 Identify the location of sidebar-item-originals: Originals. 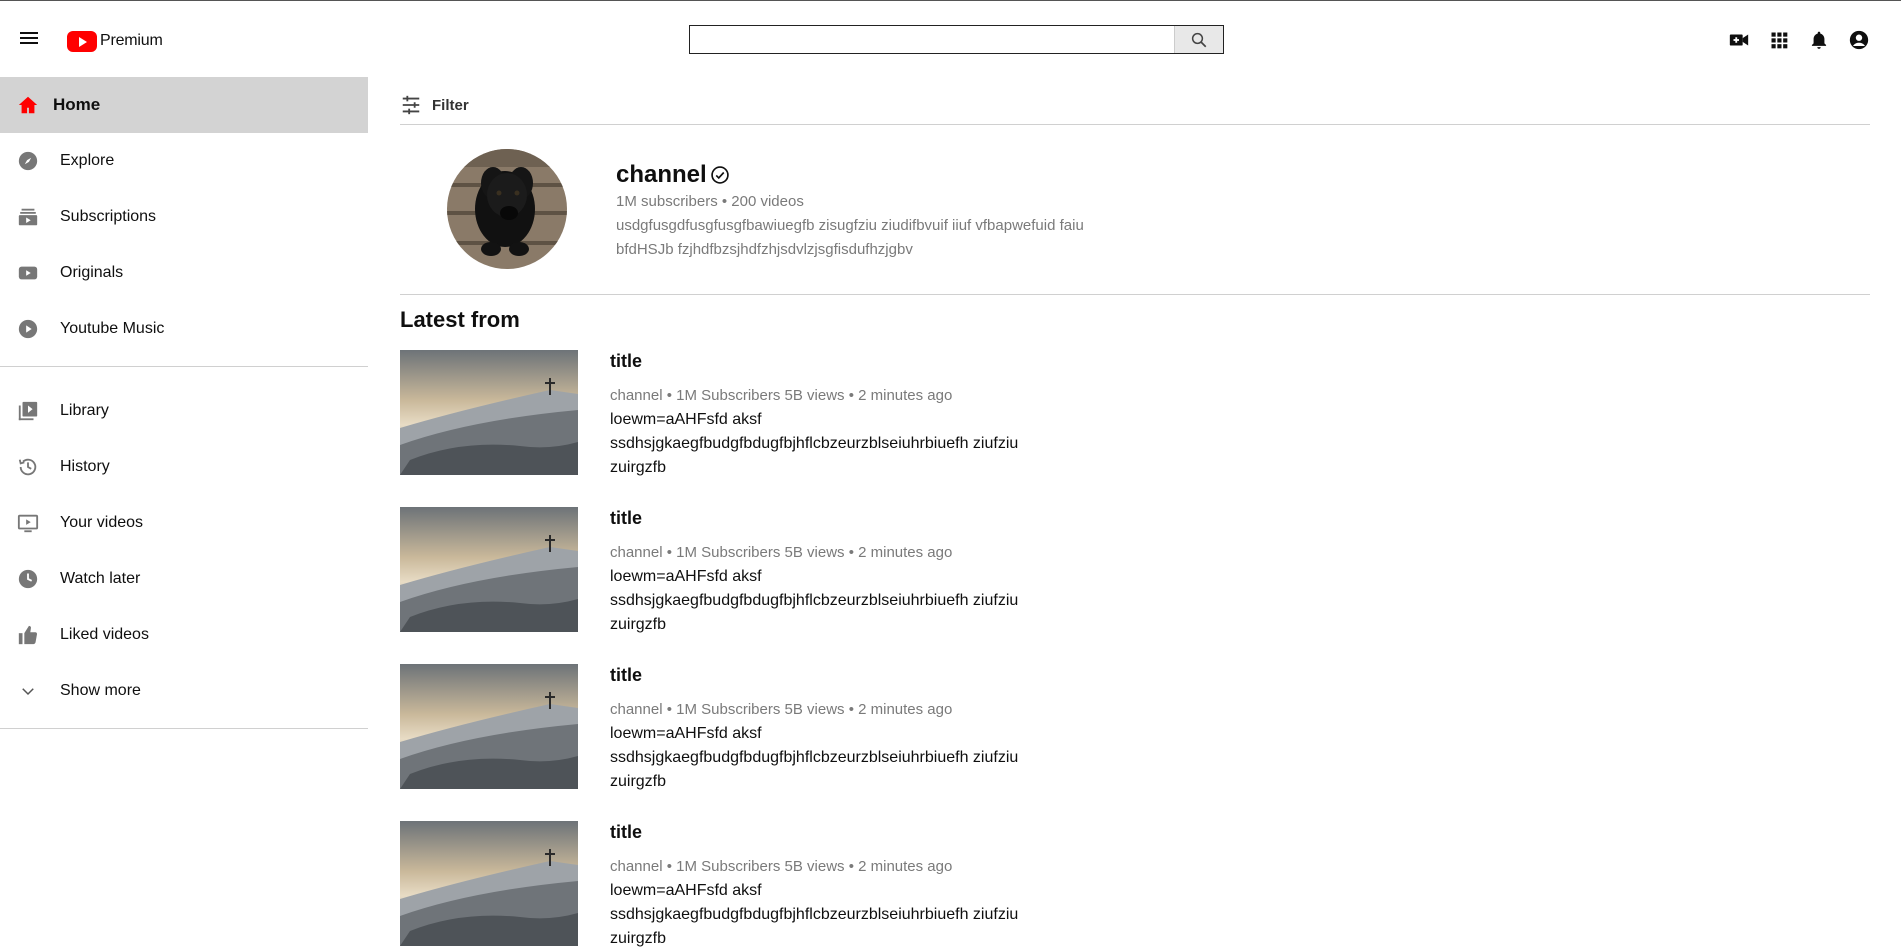
(184, 273).